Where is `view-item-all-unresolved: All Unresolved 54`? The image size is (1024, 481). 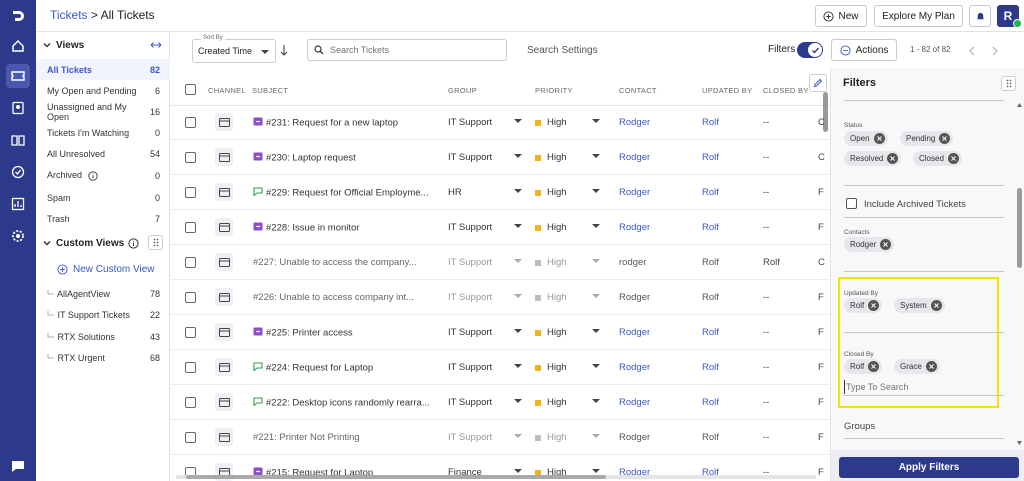 view-item-all-unresolved: All Unresolved 54 is located at coordinates (103, 153).